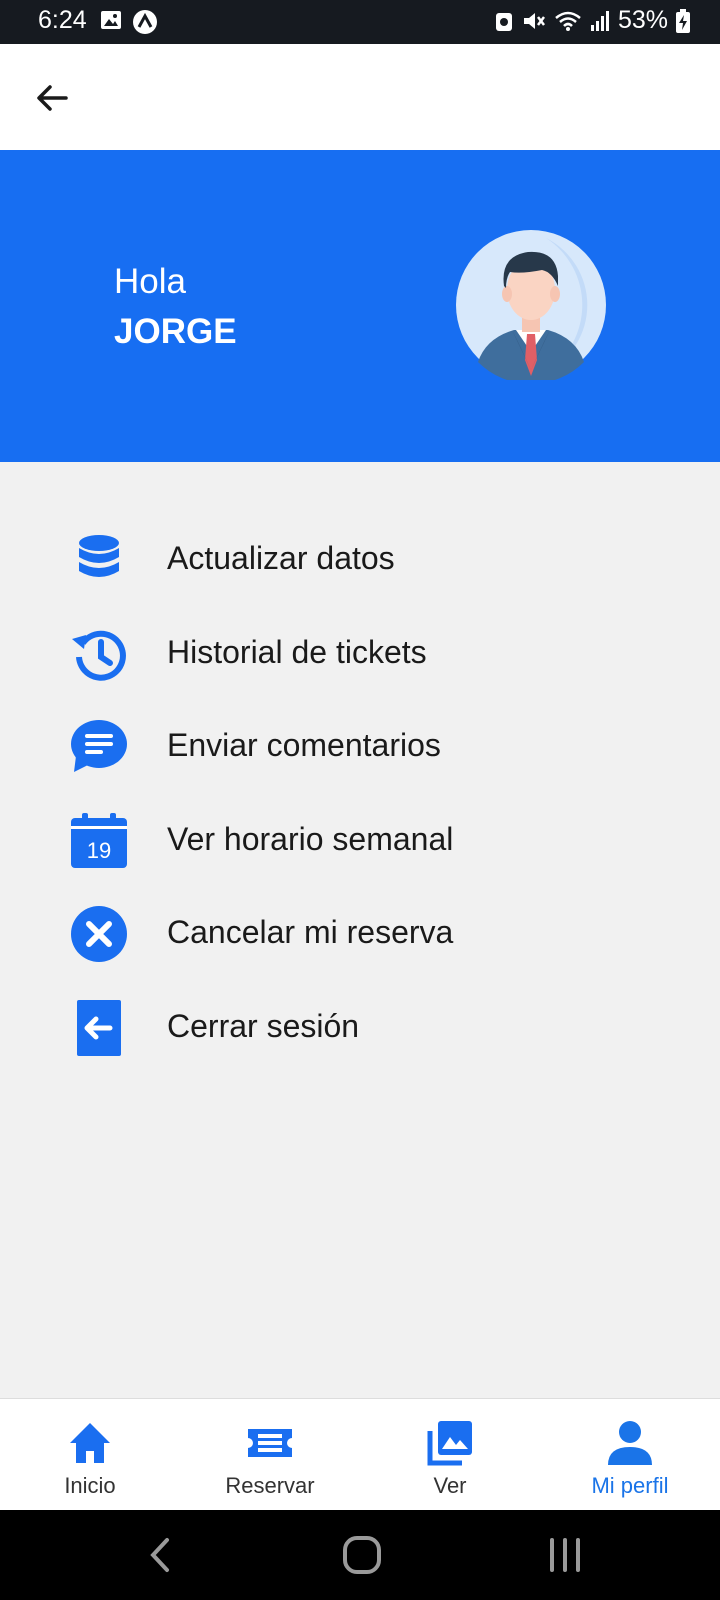  I want to click on image-notification-icon, so click(111, 20).